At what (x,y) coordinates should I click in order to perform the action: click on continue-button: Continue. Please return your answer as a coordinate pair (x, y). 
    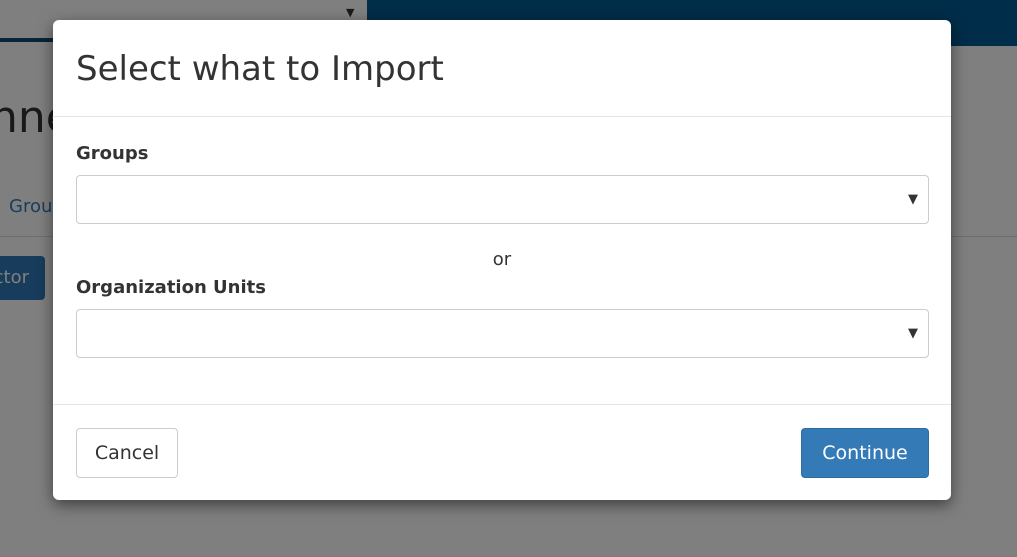
    Looking at the image, I should click on (865, 453).